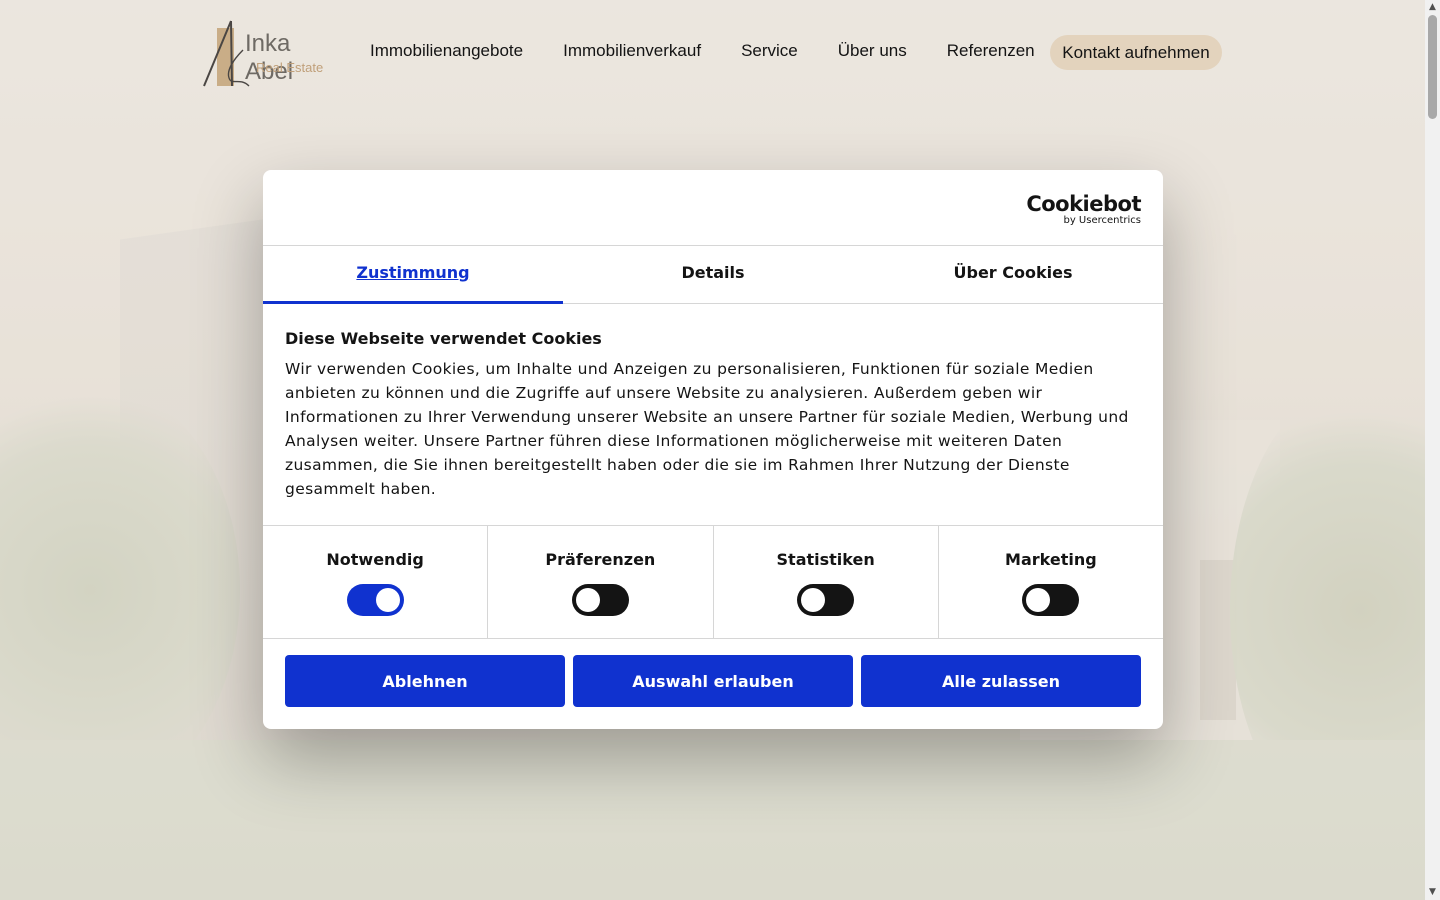 The image size is (1440, 900). I want to click on toggle-praeferenzen, so click(600, 600).